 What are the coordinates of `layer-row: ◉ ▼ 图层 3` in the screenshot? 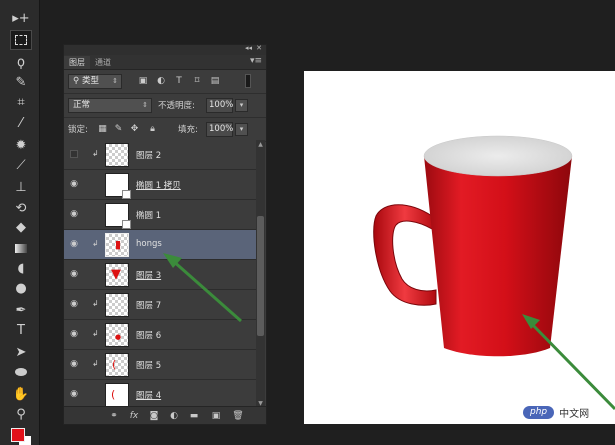 It's located at (160, 275).